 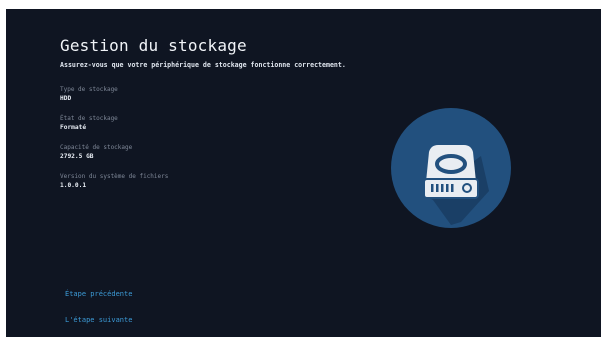 I want to click on storage-capacity-value: 2792.5 GB, so click(x=77, y=156).